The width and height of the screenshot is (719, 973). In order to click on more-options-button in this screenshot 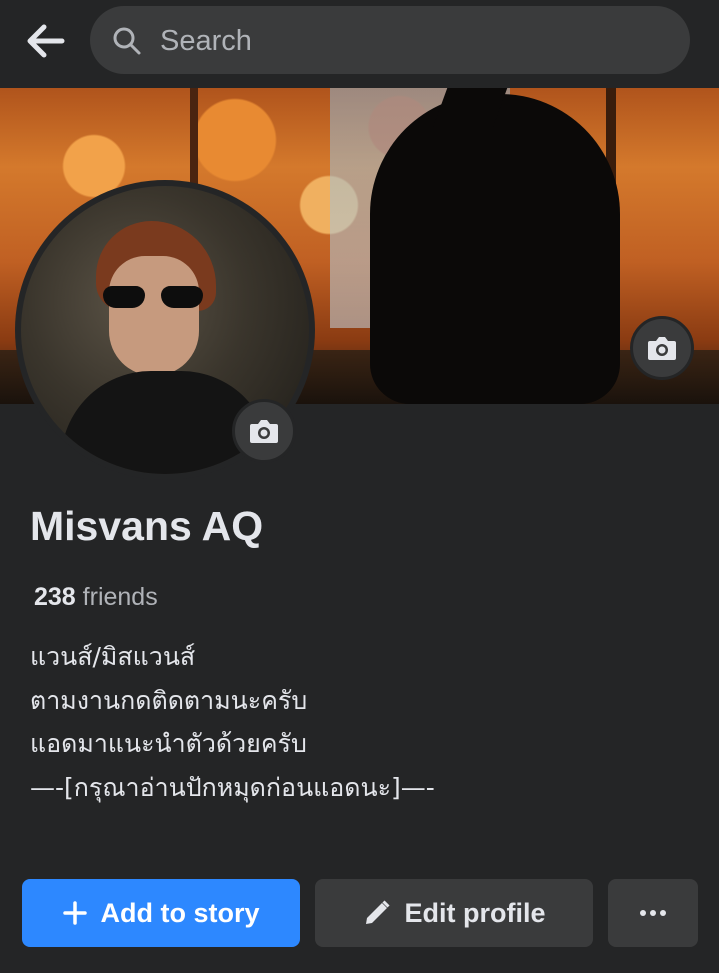, I will do `click(653, 913)`.